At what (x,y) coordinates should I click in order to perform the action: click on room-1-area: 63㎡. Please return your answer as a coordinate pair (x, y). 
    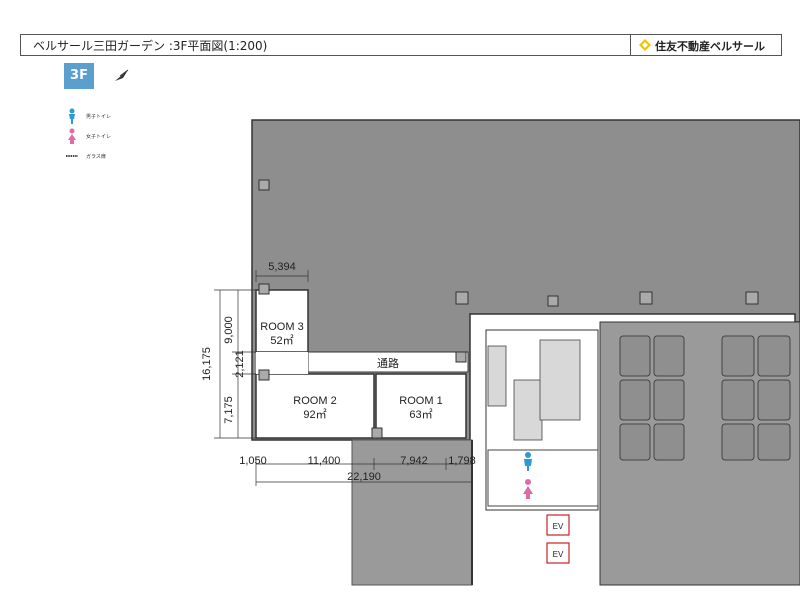
    Looking at the image, I should click on (420, 414).